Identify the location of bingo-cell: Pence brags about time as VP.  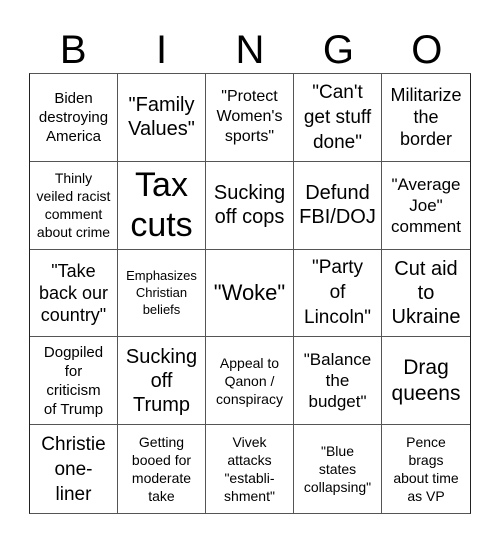
(426, 469).